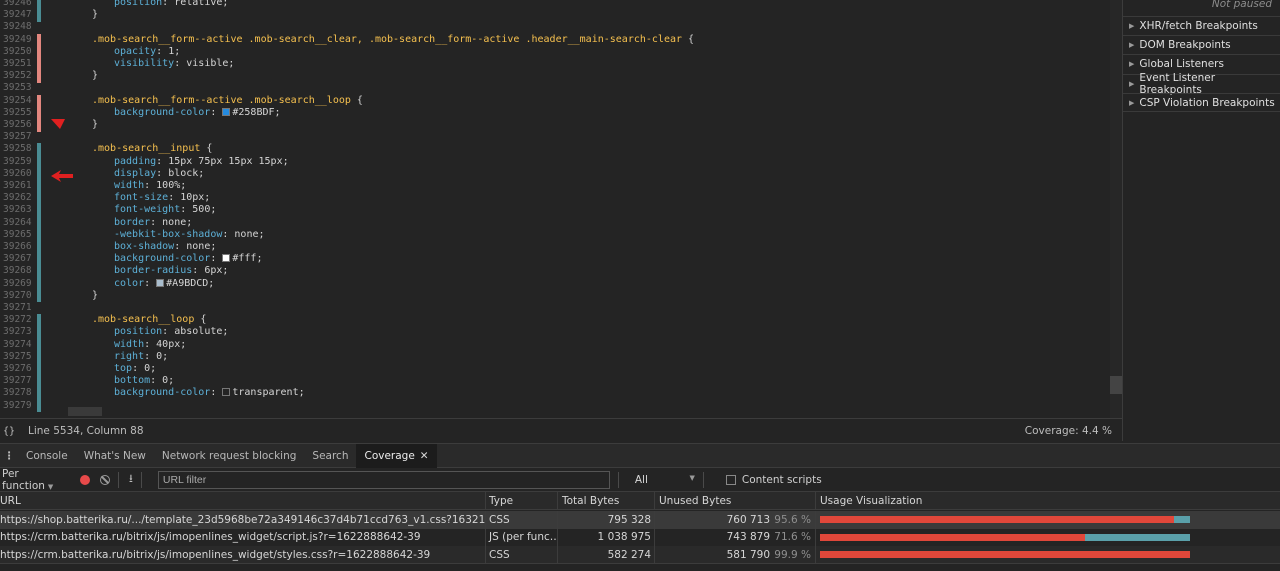 The height and width of the screenshot is (571, 1280). What do you see at coordinates (17, 345) in the screenshot?
I see `line-number: 39274` at bounding box center [17, 345].